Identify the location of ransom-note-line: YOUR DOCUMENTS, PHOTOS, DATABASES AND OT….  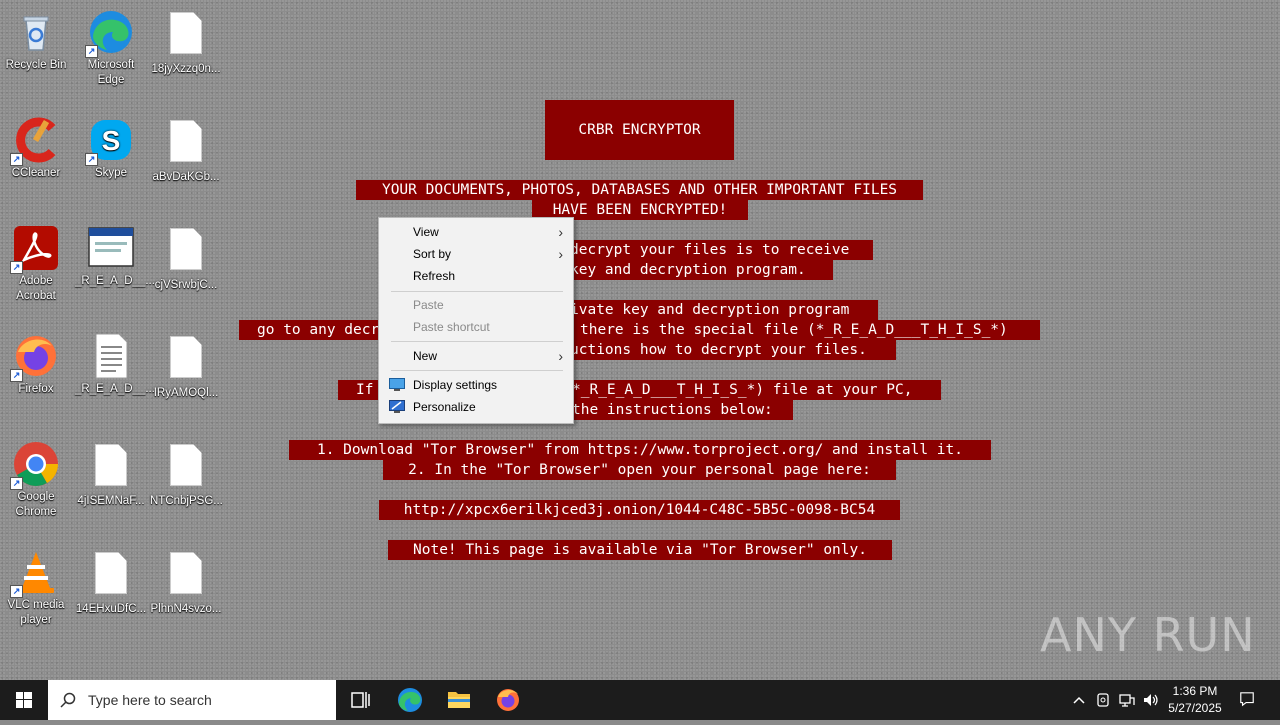
(639, 190).